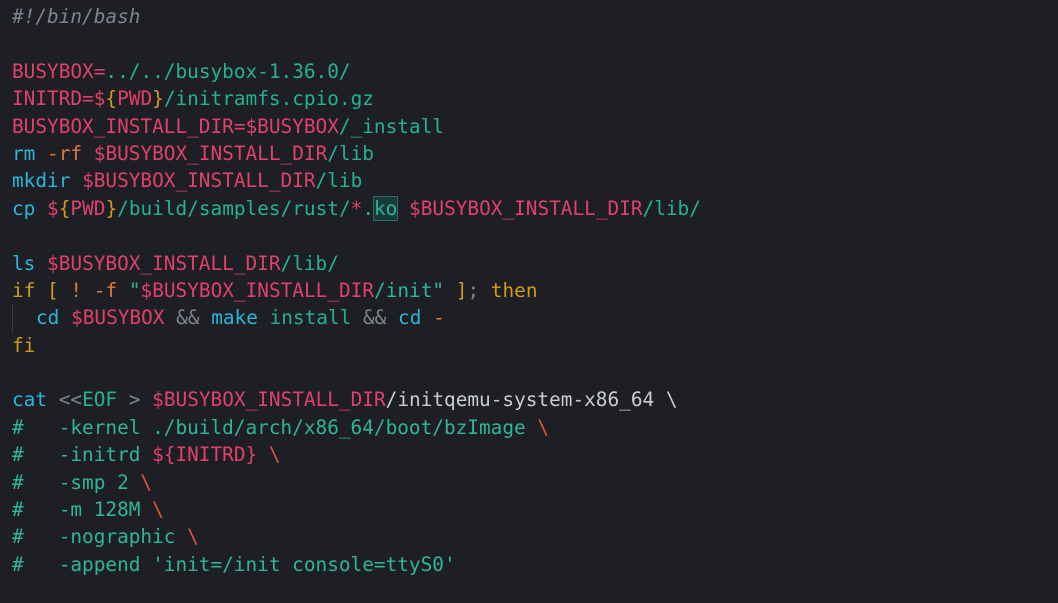 This screenshot has width=1058, height=603. I want to click on code-token: EOF, so click(100, 400).